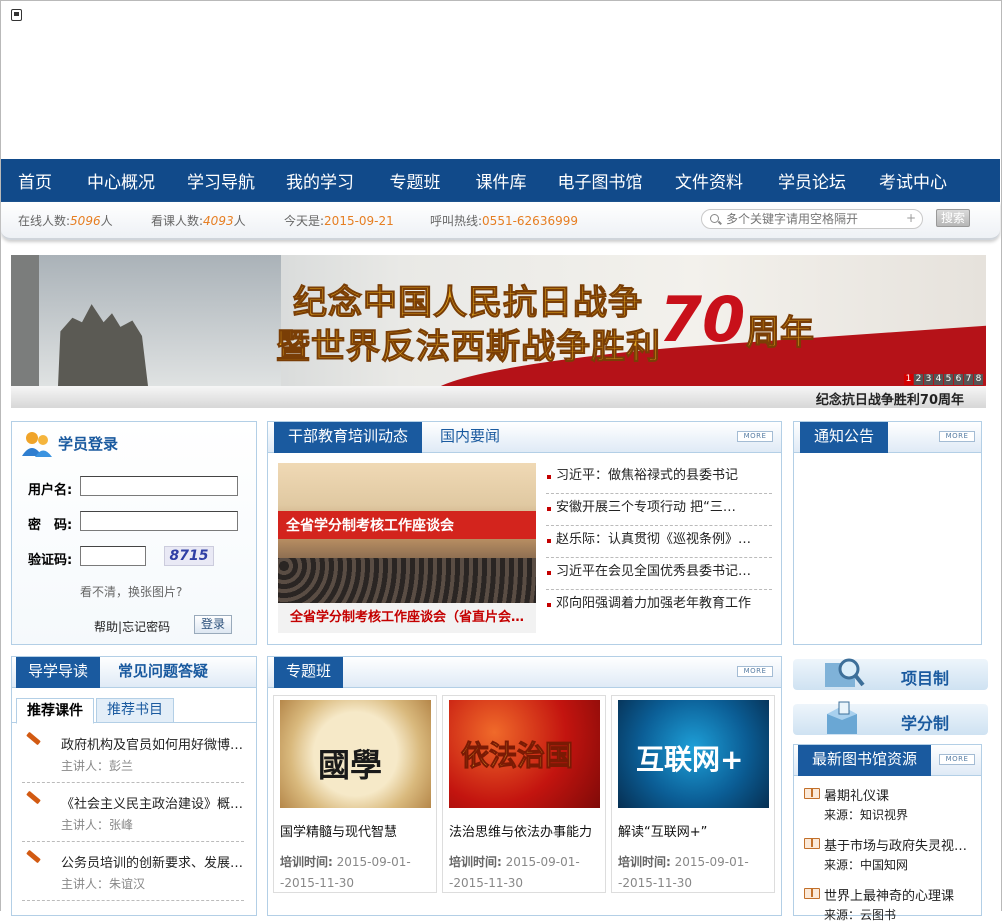 The image size is (1002, 923). I want to click on plus-icon: +, so click(911, 218).